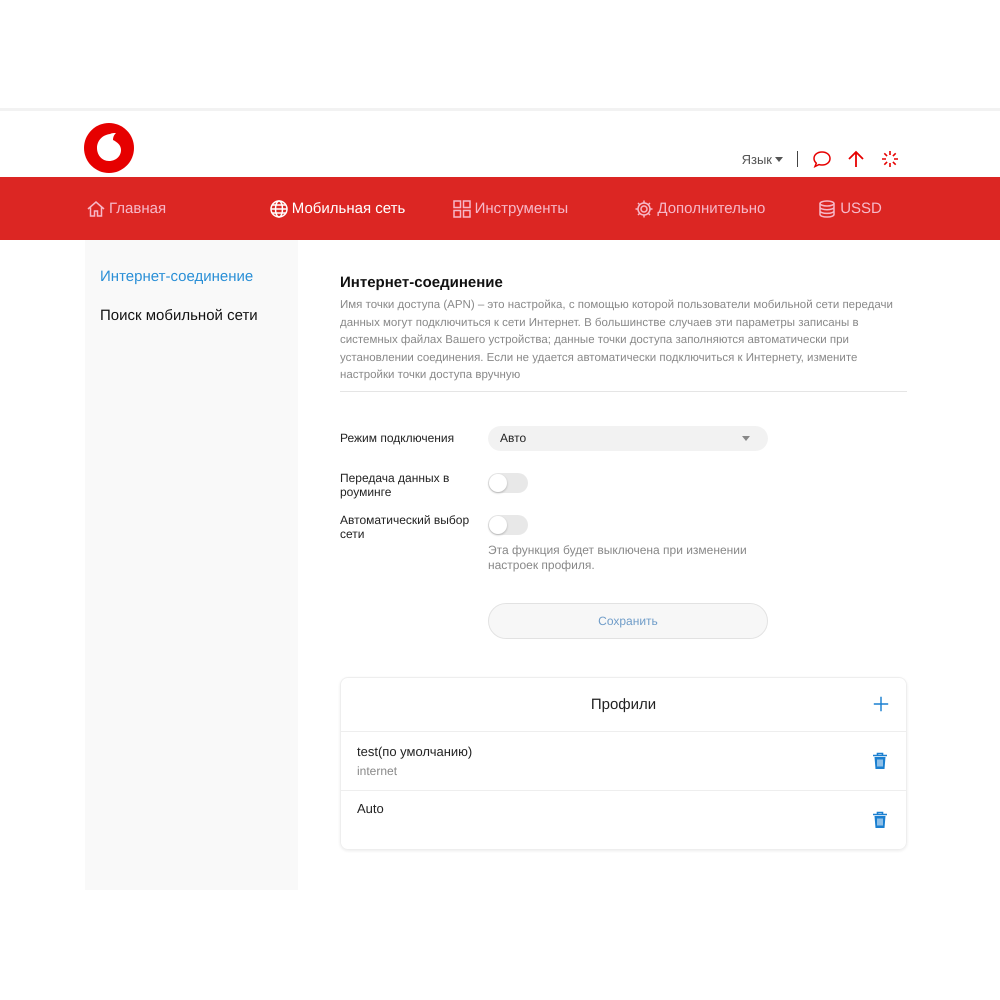 The width and height of the screenshot is (1000, 1000). What do you see at coordinates (377, 771) in the screenshot?
I see `profile-apn: internet` at bounding box center [377, 771].